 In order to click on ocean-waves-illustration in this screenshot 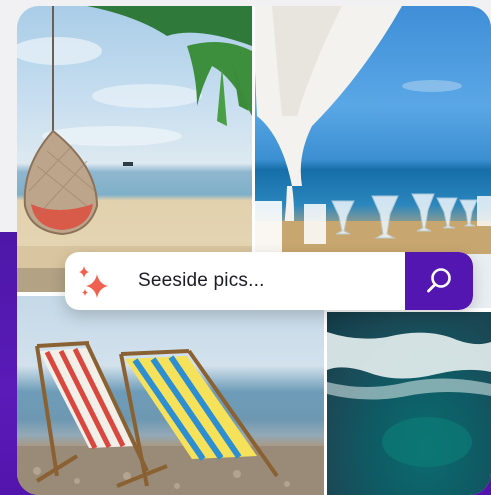, I will do `click(409, 399)`.